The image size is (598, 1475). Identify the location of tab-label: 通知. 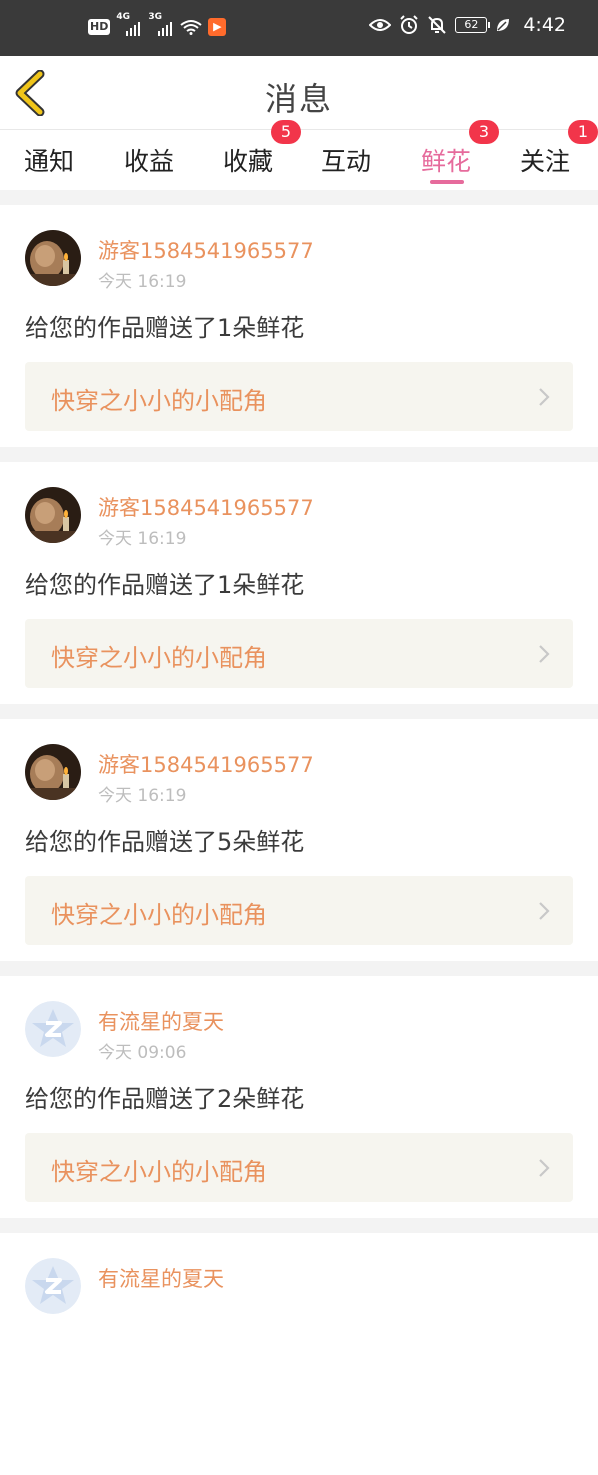
(49, 161).